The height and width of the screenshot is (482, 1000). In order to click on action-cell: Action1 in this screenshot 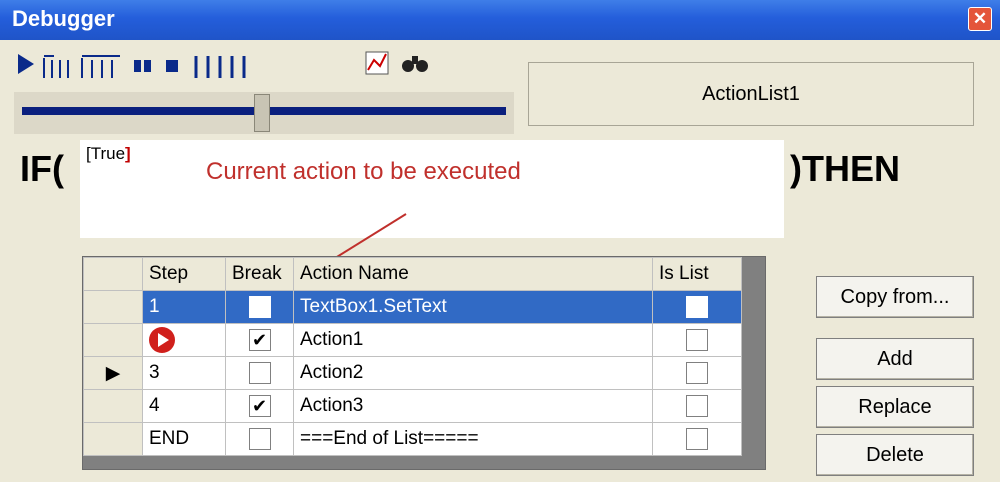, I will do `click(473, 340)`.